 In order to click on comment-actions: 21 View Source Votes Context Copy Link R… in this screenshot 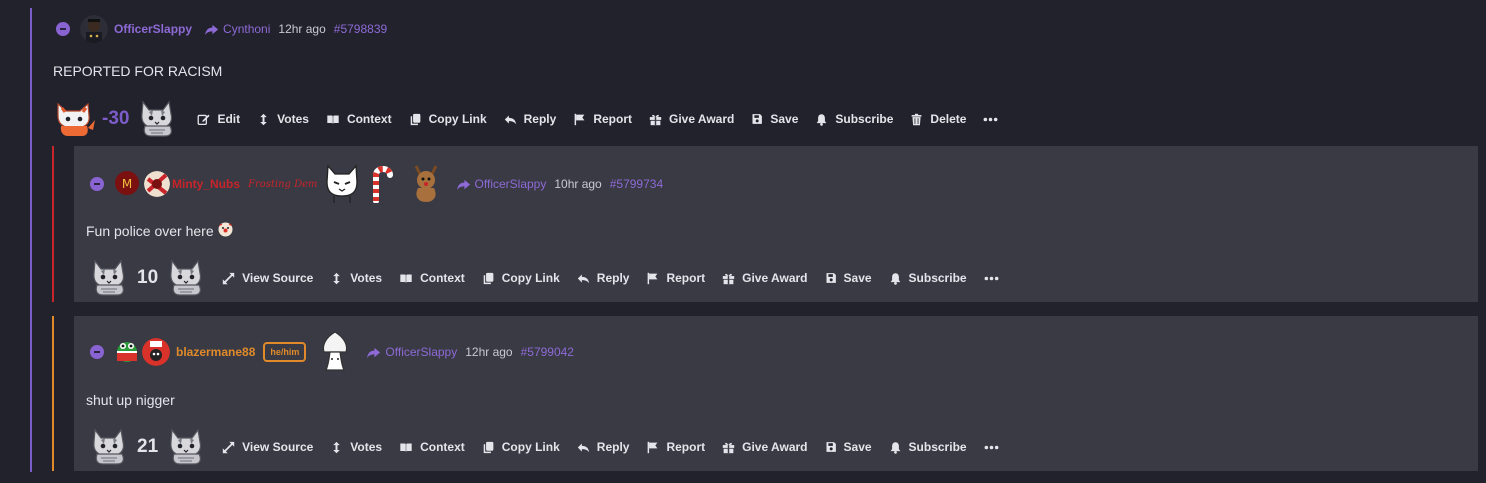, I will do `click(555, 447)`.